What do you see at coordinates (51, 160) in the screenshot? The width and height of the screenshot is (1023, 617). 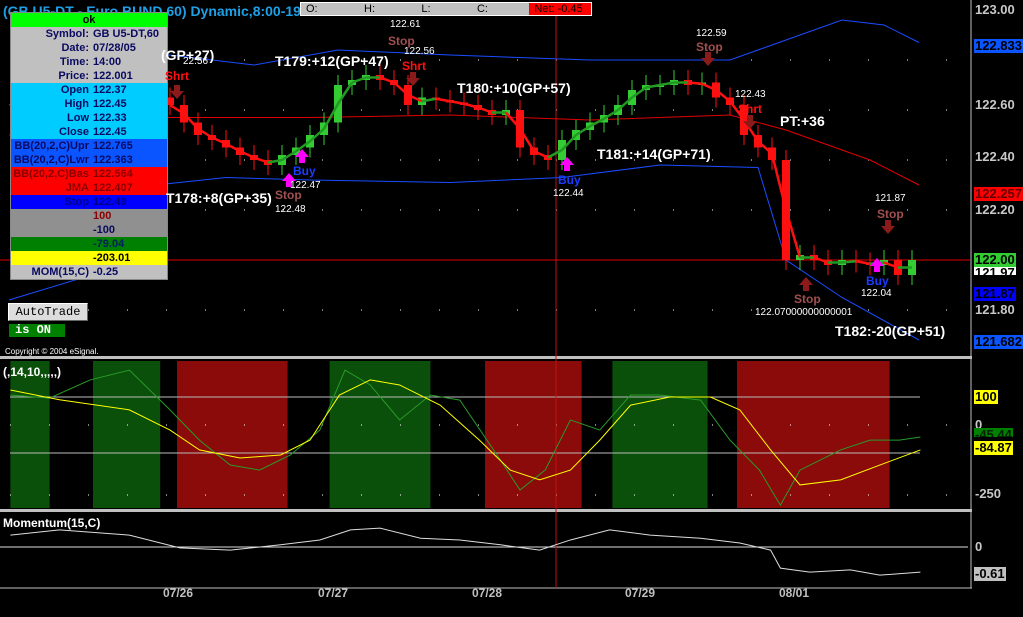 I see `info-label: BB(20,2,C)Lwr` at bounding box center [51, 160].